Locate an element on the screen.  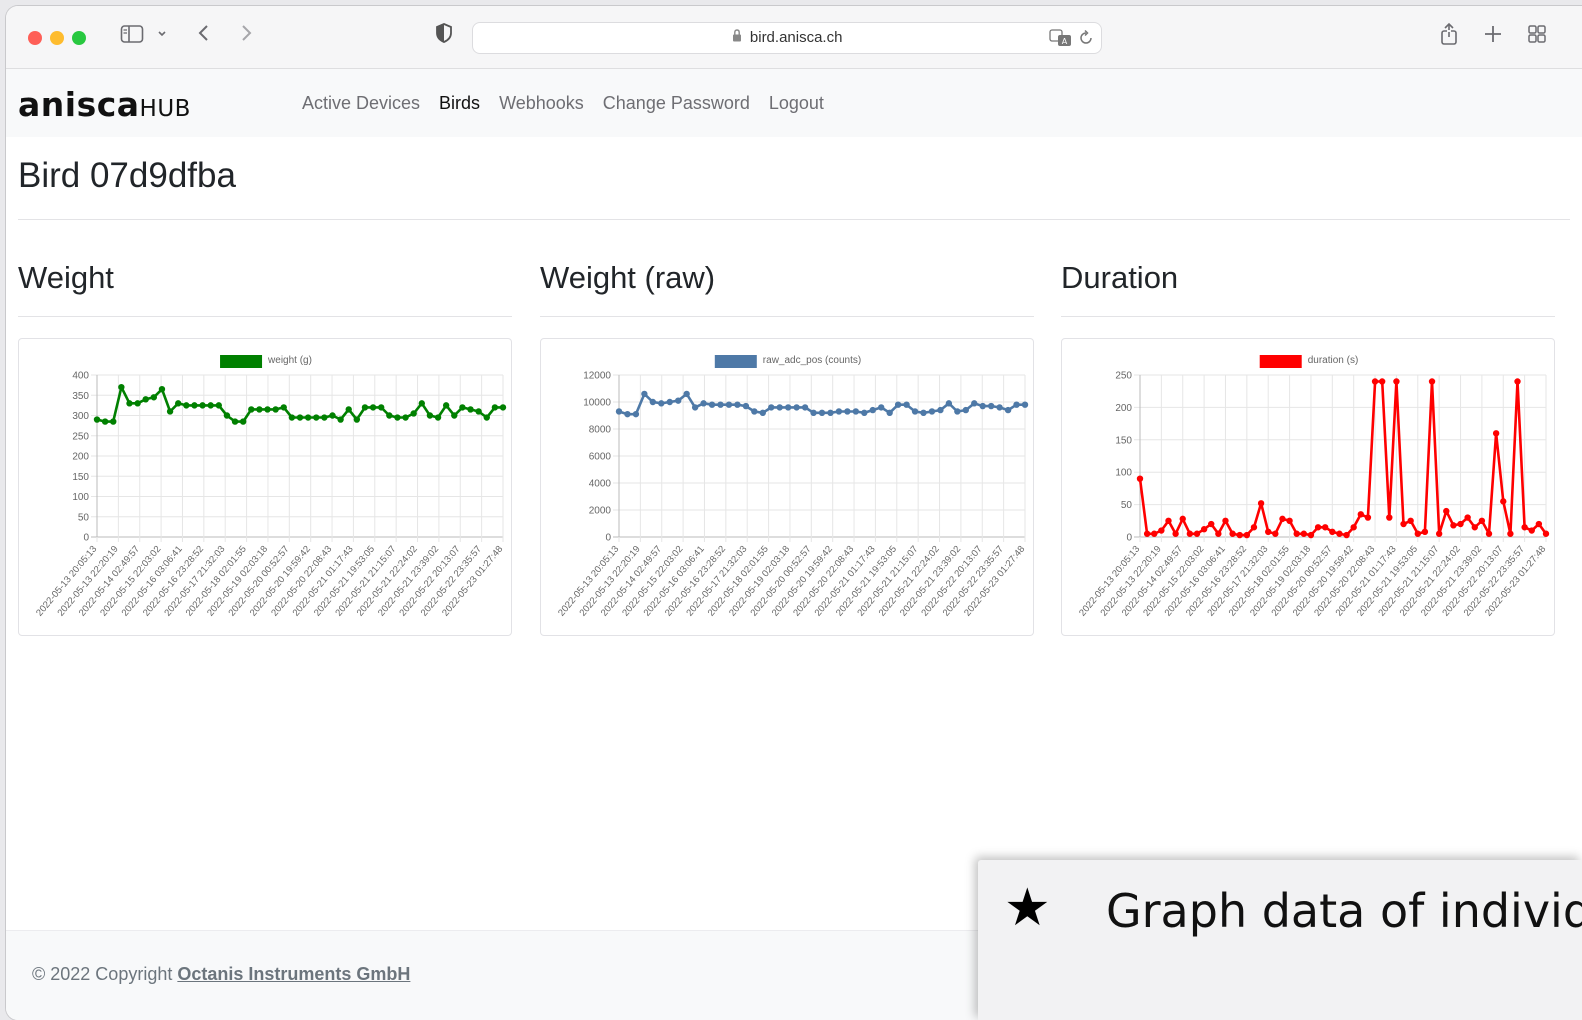
nav-link-birds: Birds is located at coordinates (459, 103).